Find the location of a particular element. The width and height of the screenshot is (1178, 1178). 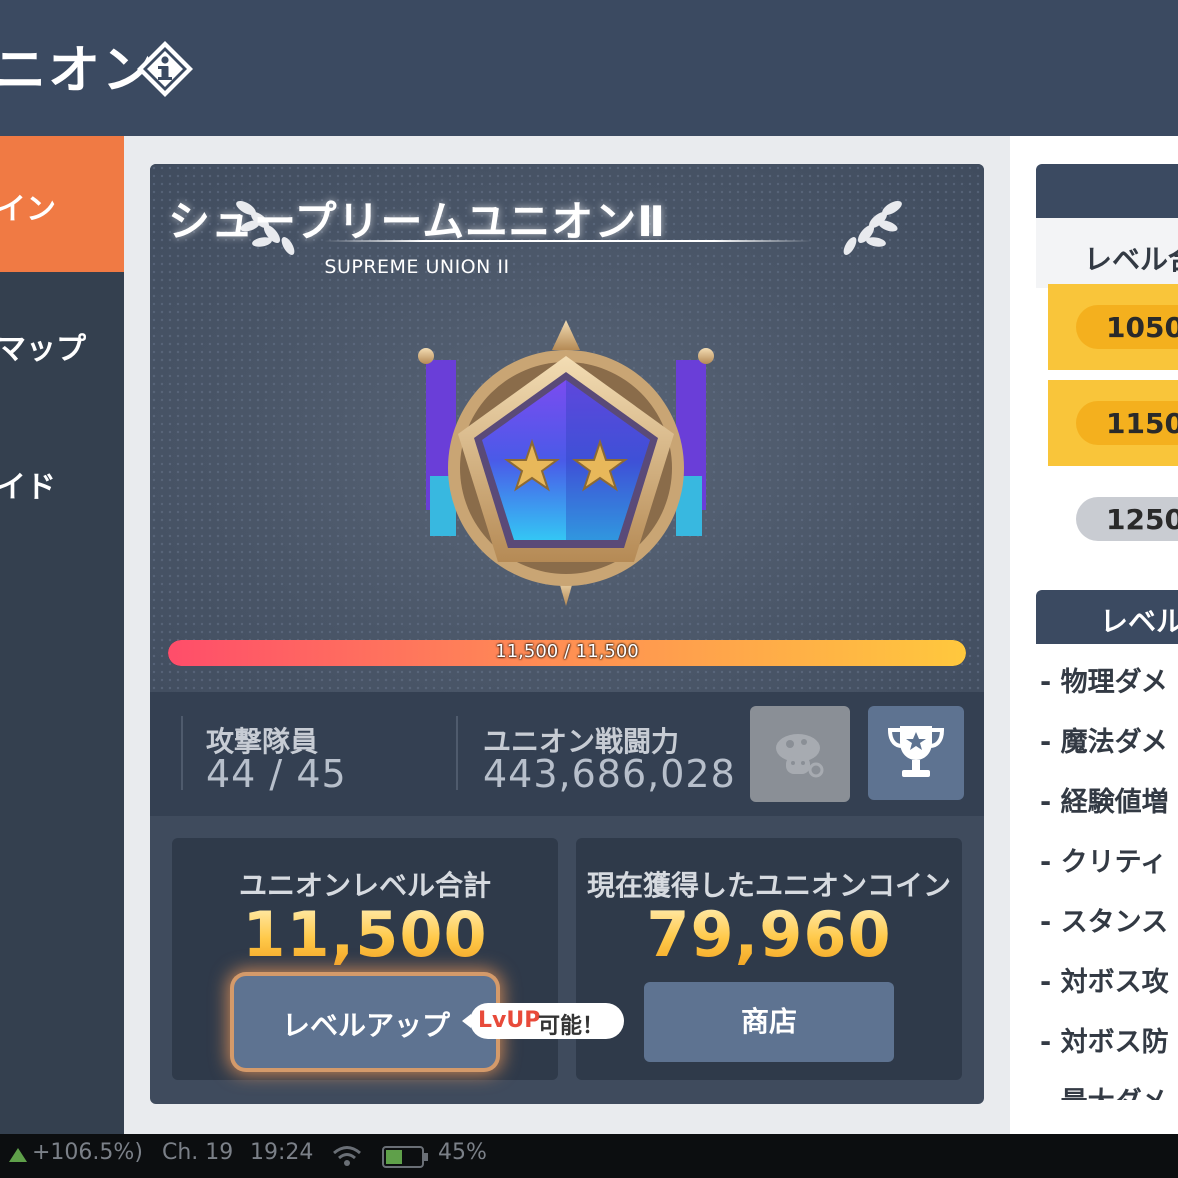

level-bonus-header: レベル is located at coordinates (1107, 617).